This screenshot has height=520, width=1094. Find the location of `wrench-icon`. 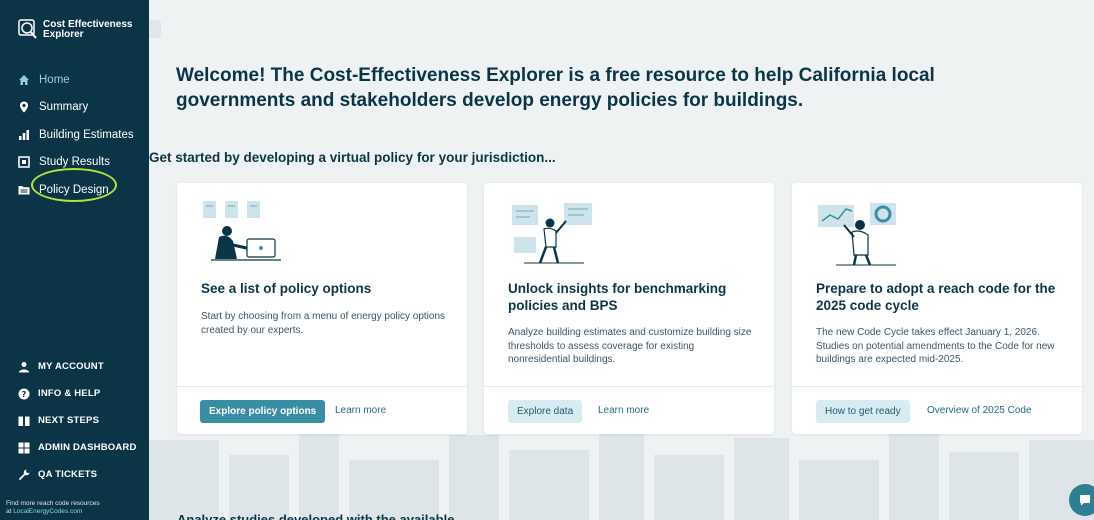

wrench-icon is located at coordinates (24, 475).